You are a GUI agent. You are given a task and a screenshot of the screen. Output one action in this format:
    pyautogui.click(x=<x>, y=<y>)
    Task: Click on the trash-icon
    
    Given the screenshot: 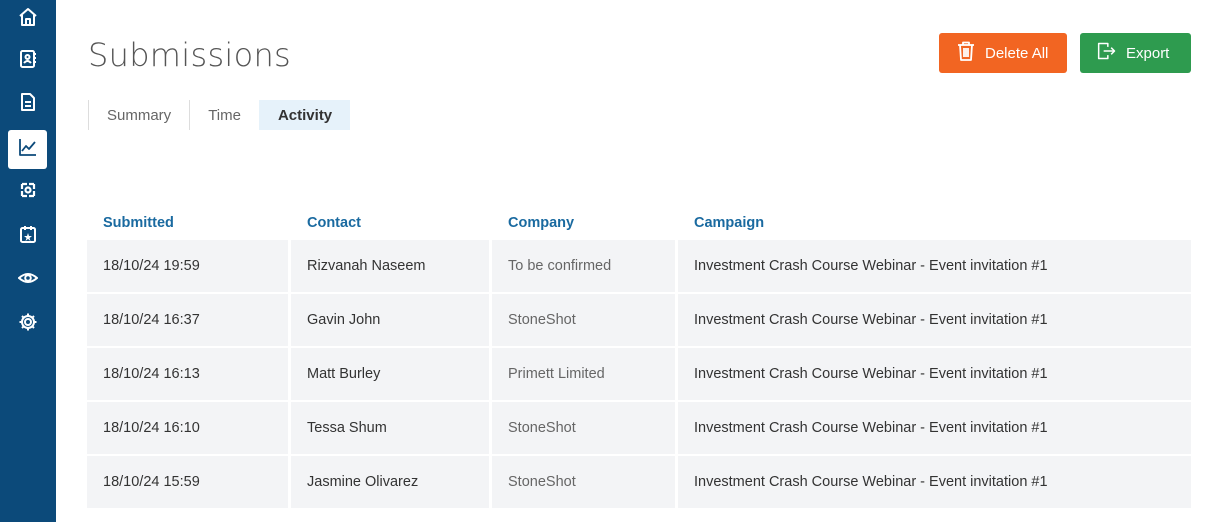 What is the action you would take?
    pyautogui.click(x=966, y=53)
    